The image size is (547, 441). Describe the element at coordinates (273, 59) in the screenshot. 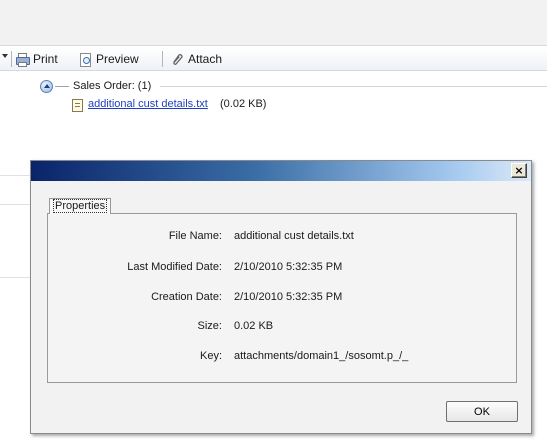

I see `toolbar: Print Preview Attach` at that location.